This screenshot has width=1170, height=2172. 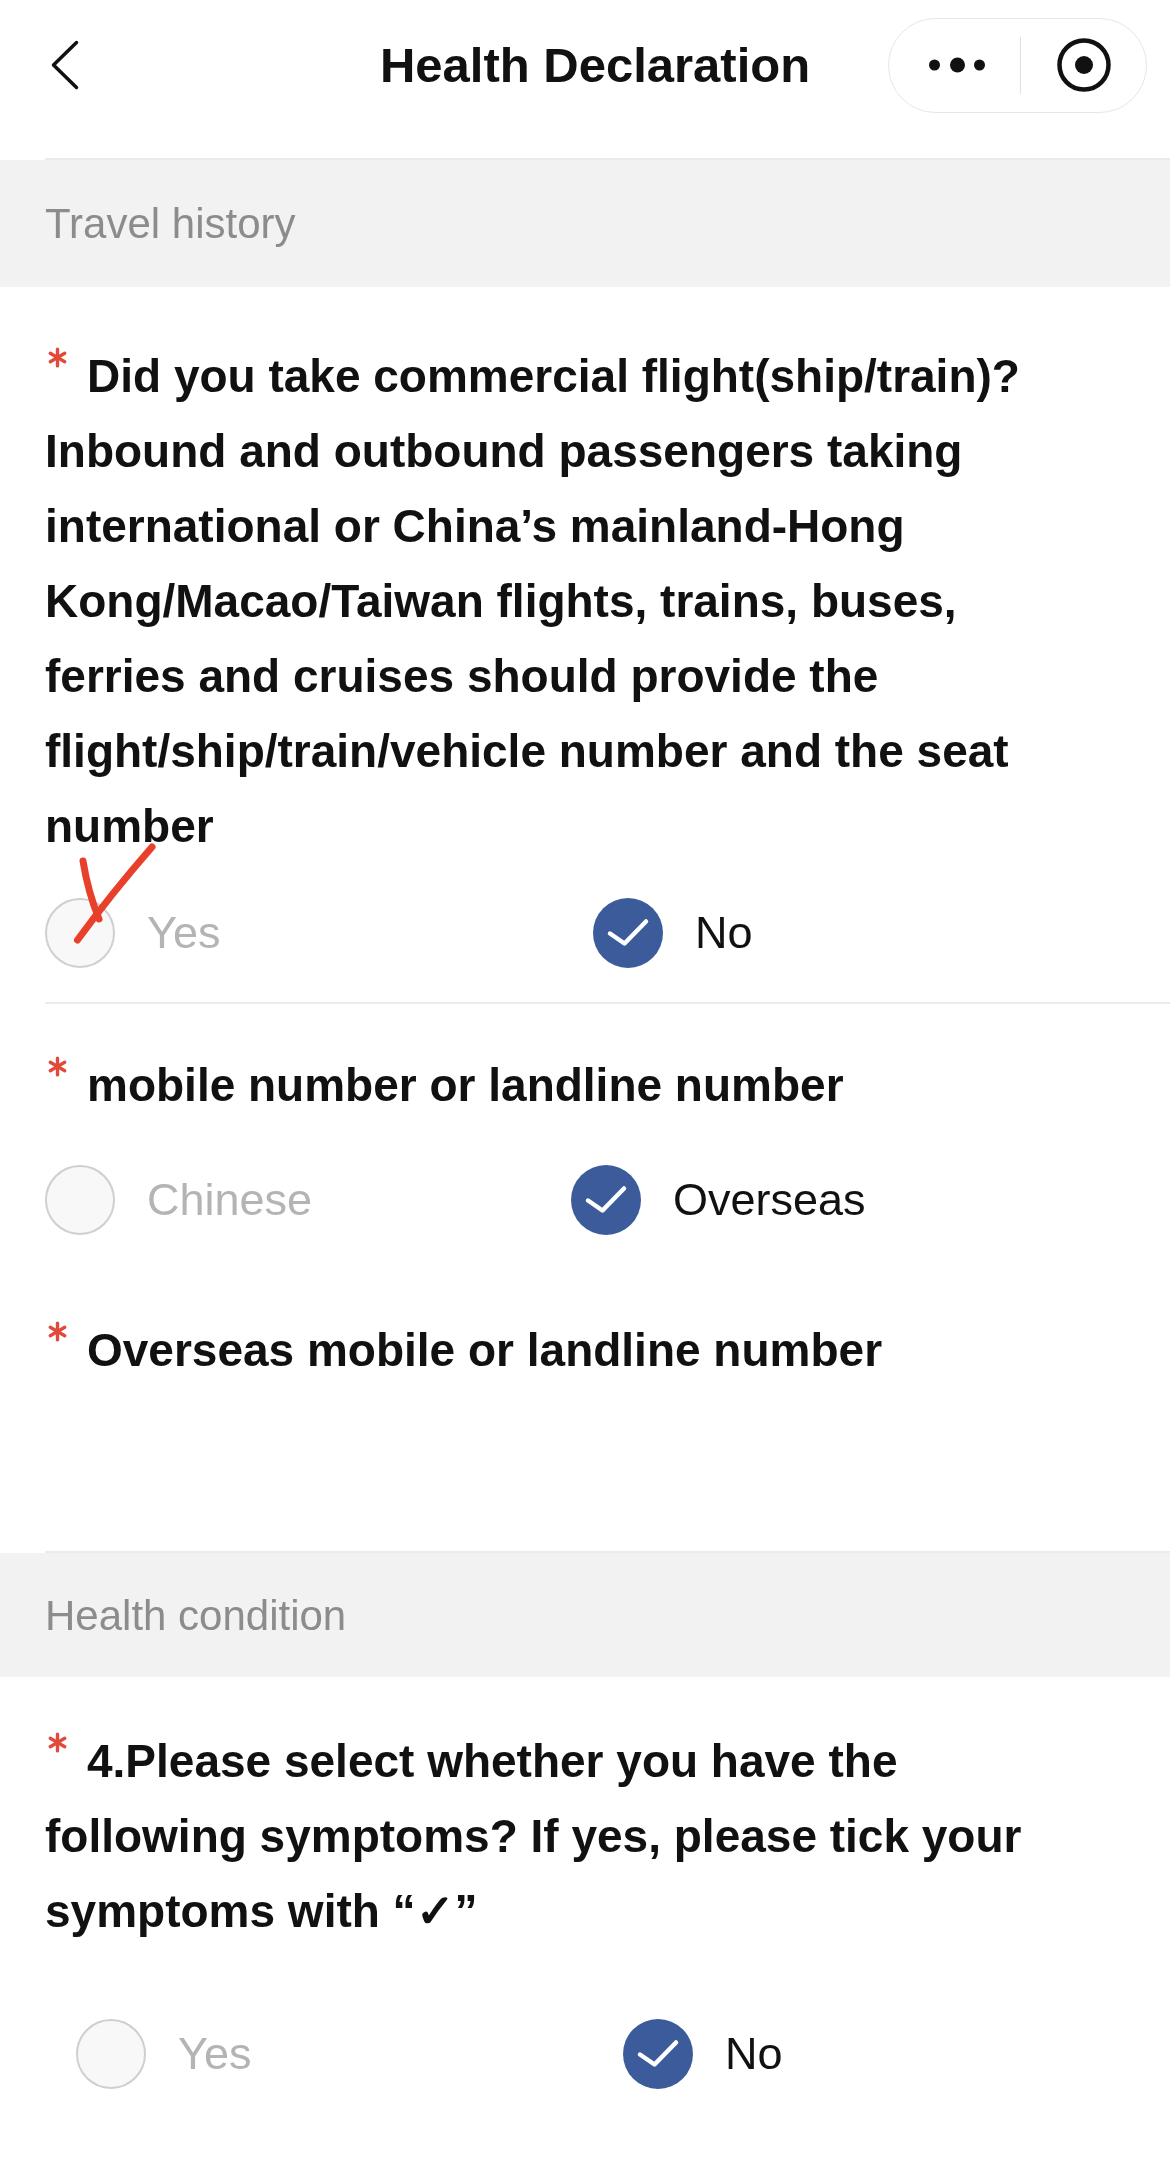 What do you see at coordinates (196, 1615) in the screenshot?
I see `section-title: Health condition` at bounding box center [196, 1615].